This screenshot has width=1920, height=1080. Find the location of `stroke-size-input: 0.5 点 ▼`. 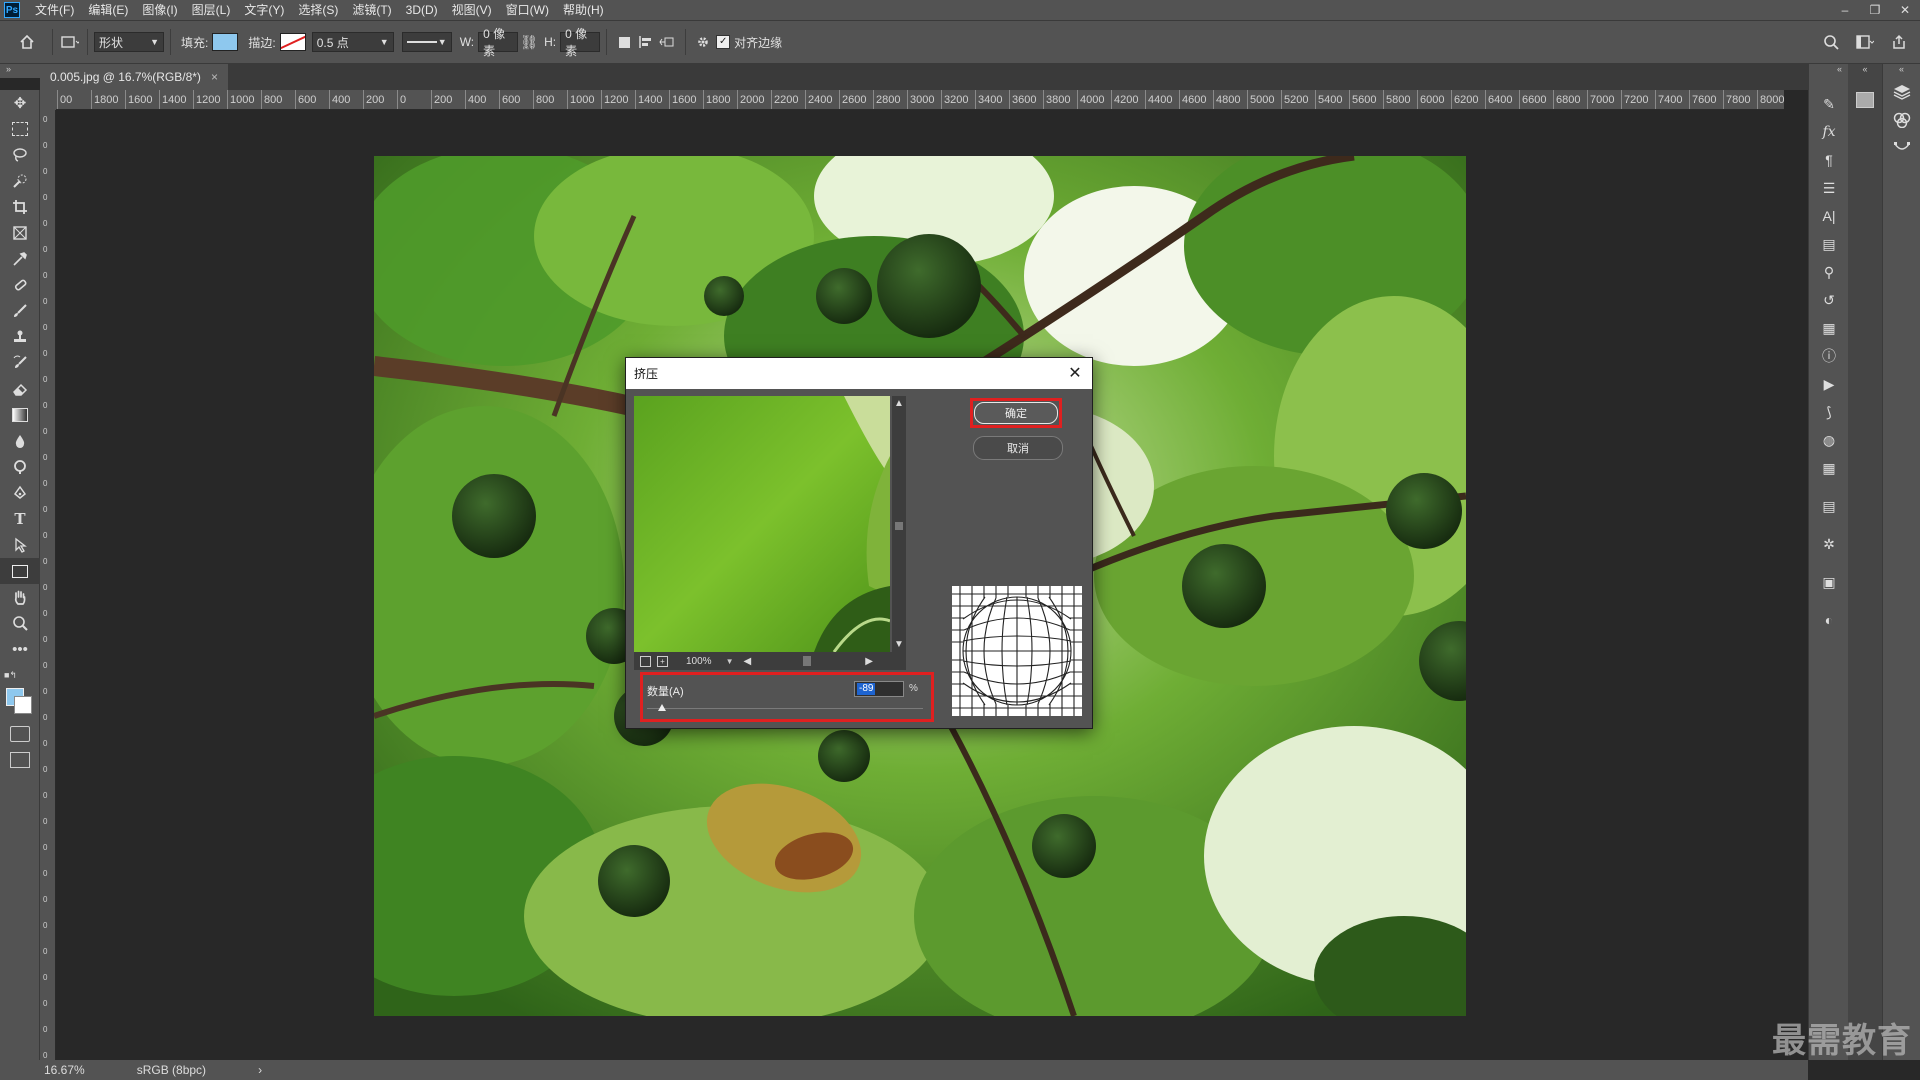

stroke-size-input: 0.5 点 ▼ is located at coordinates (352, 42).